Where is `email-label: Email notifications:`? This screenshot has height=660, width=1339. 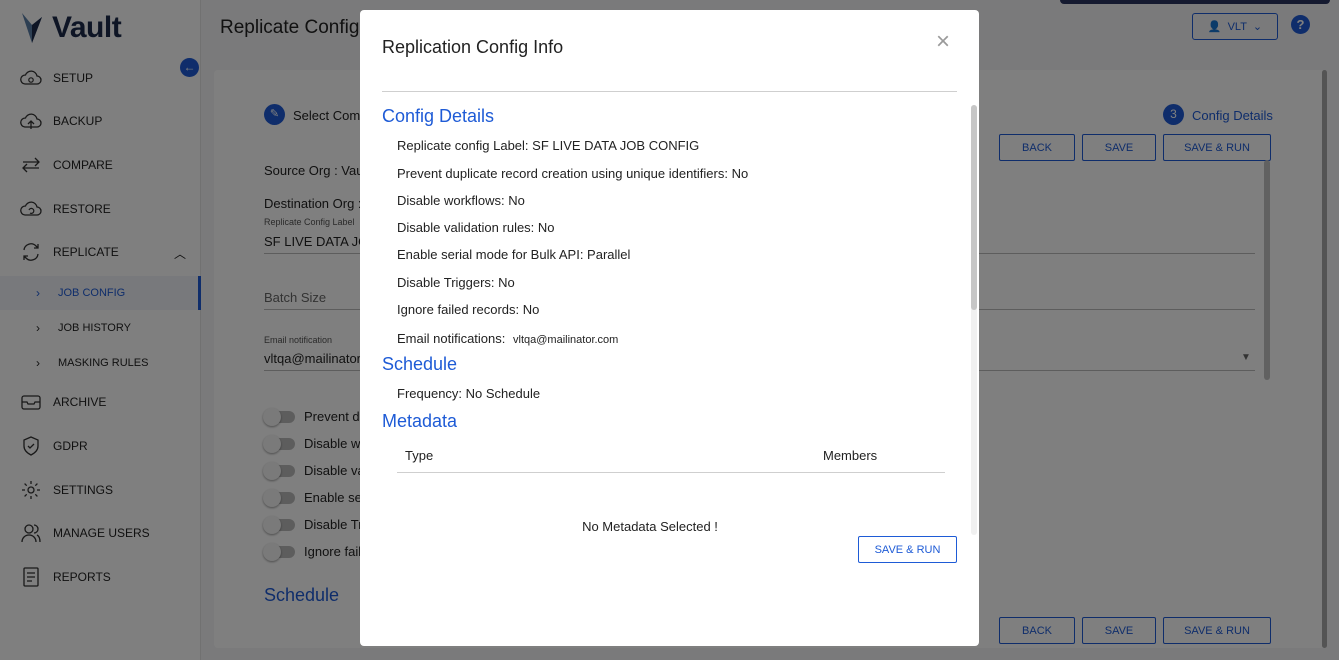 email-label: Email notifications: is located at coordinates (451, 338).